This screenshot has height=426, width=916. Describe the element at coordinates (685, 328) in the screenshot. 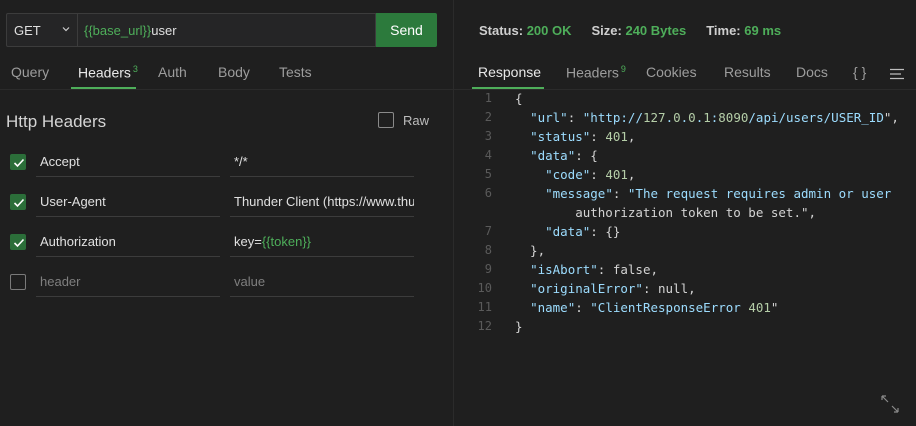

I see `code-line: 12}` at that location.